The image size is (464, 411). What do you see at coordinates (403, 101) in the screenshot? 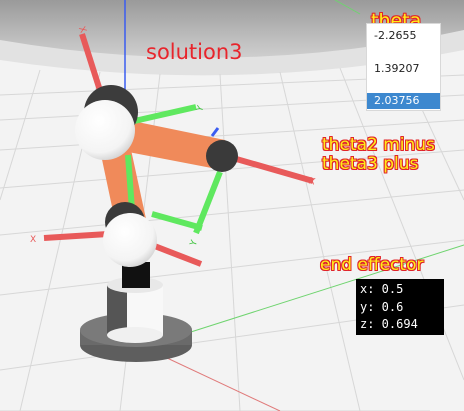
I see `theta-list-item-selected: 2.03756` at bounding box center [403, 101].